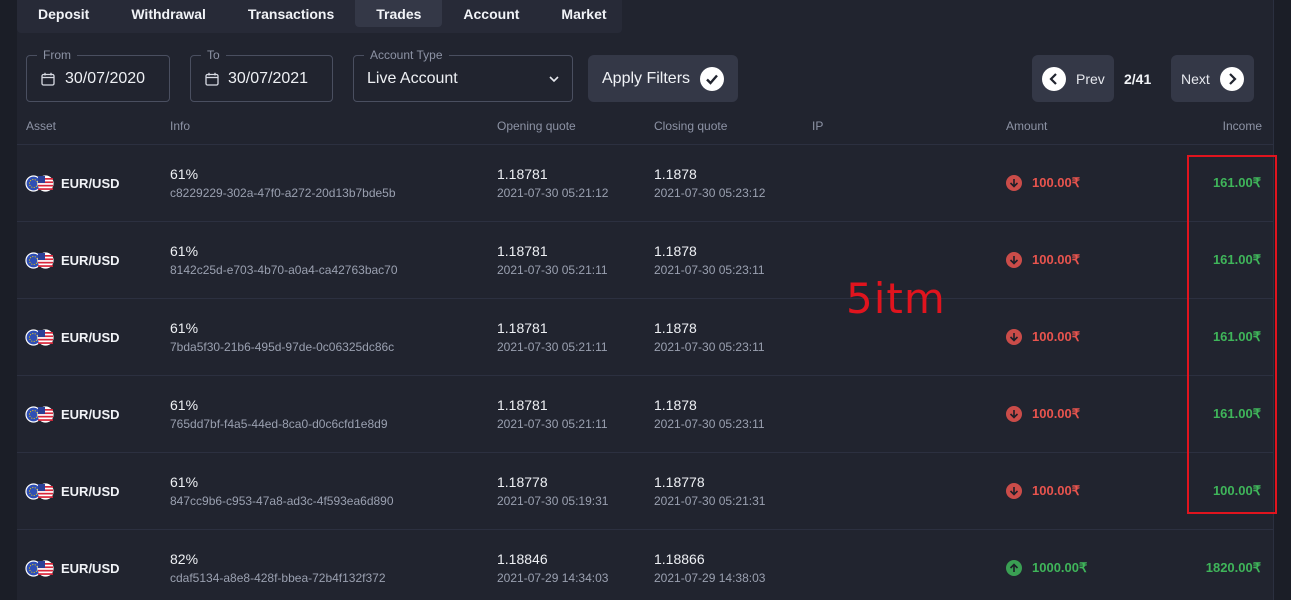 The width and height of the screenshot is (1291, 600). What do you see at coordinates (522, 482) in the screenshot?
I see `opening-quote-value: 1.18778` at bounding box center [522, 482].